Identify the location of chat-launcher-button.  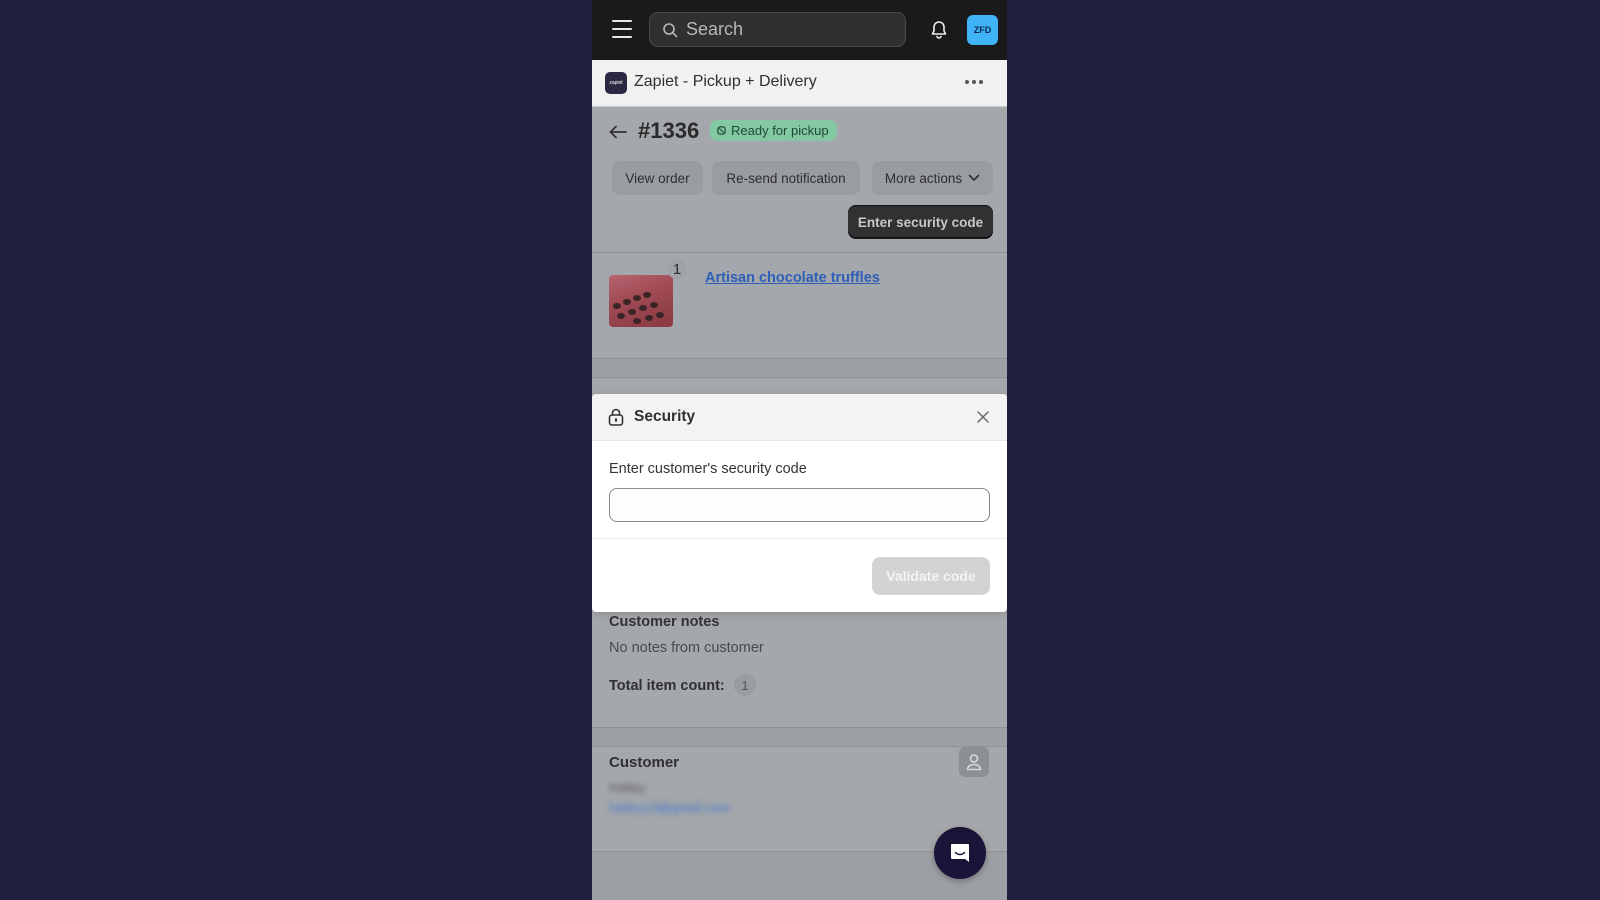
(960, 853).